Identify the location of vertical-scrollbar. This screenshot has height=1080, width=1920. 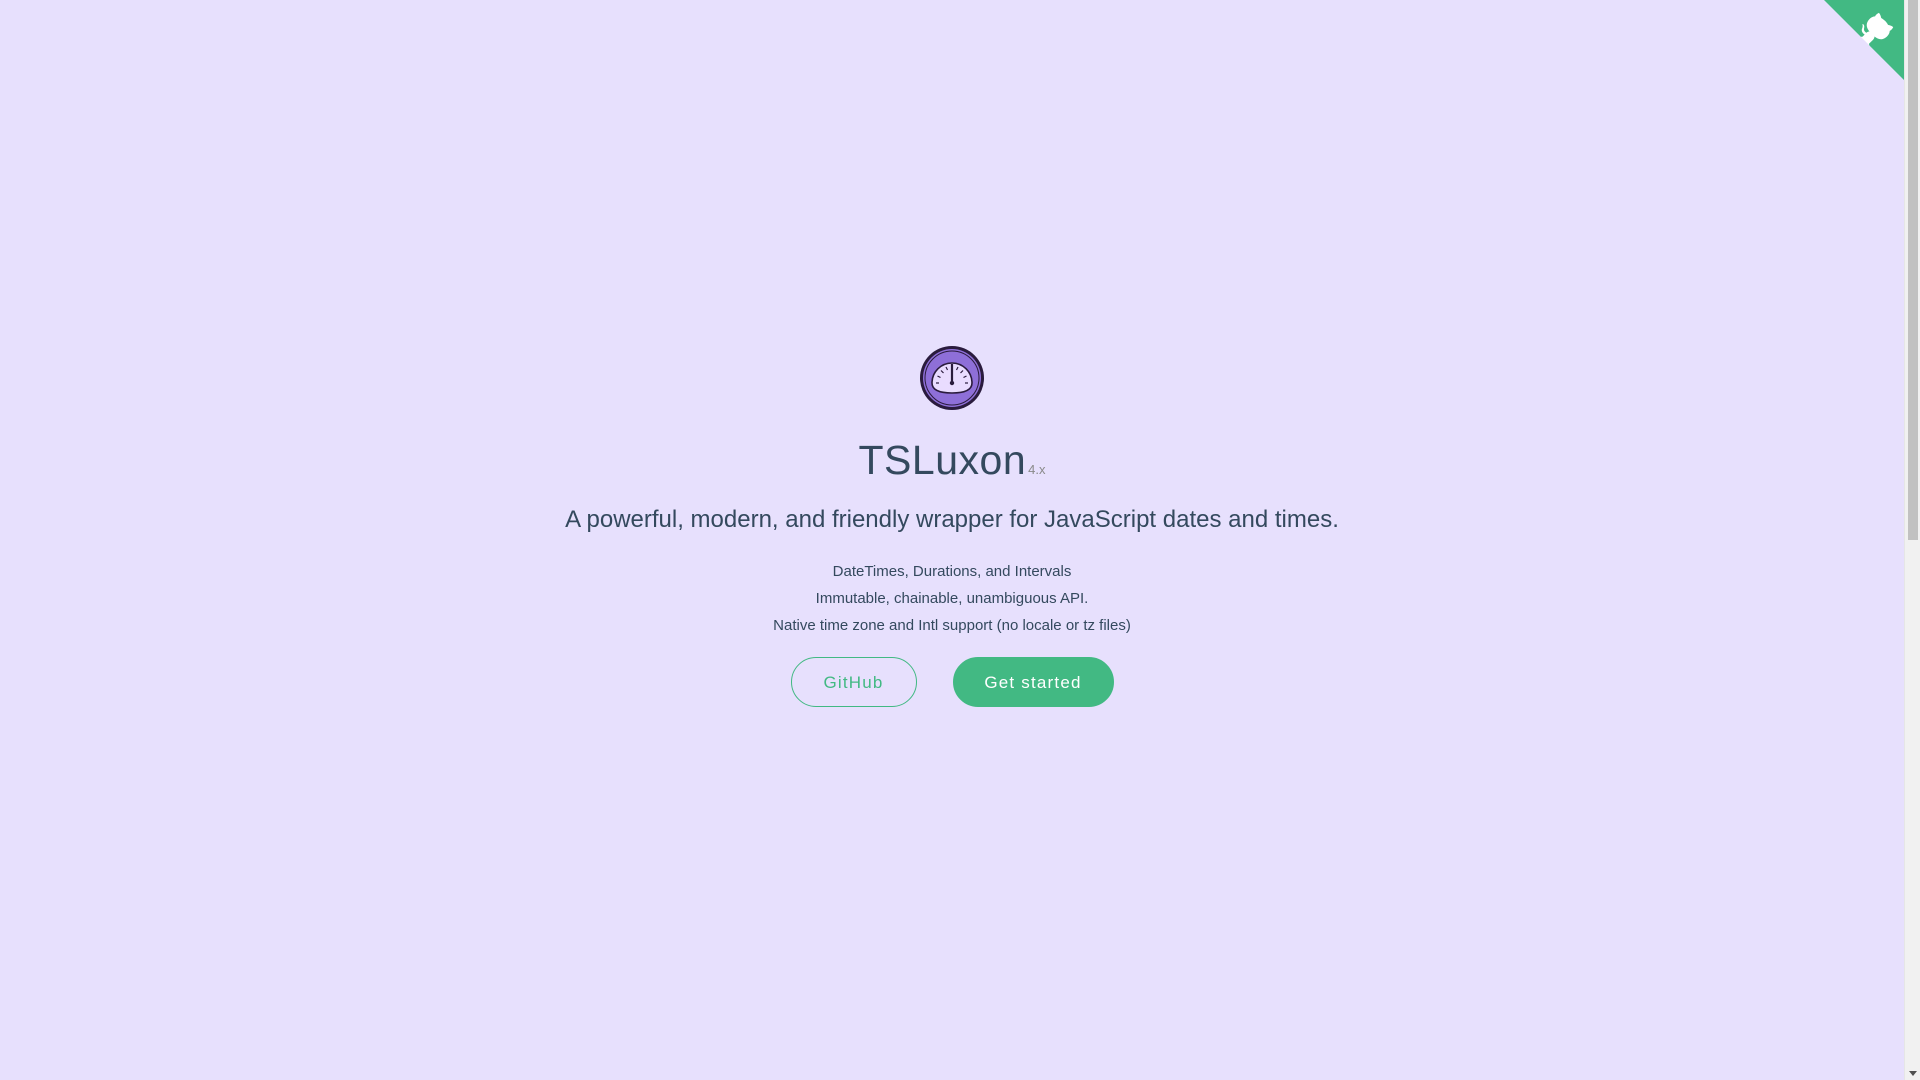
(1912, 540).